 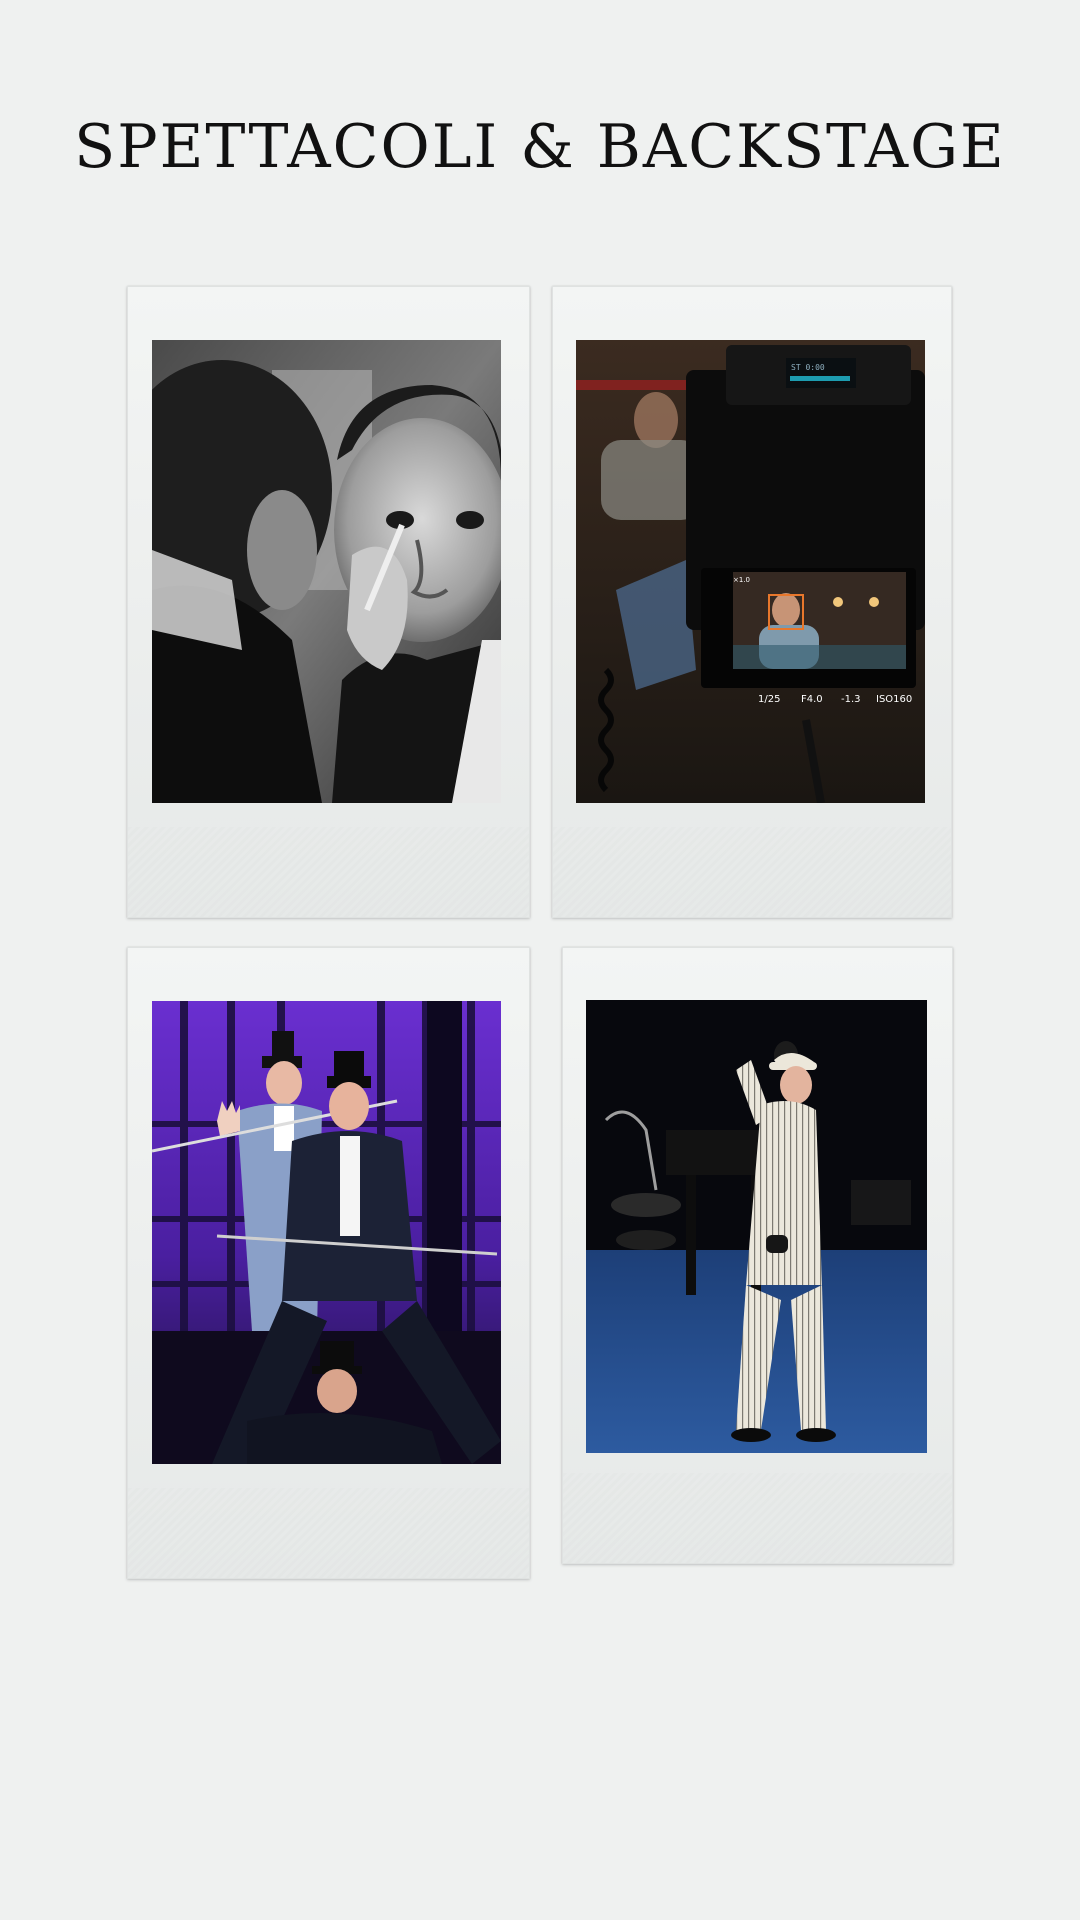 What do you see at coordinates (326, 1232) in the screenshot?
I see `photo-top-hat-trio` at bounding box center [326, 1232].